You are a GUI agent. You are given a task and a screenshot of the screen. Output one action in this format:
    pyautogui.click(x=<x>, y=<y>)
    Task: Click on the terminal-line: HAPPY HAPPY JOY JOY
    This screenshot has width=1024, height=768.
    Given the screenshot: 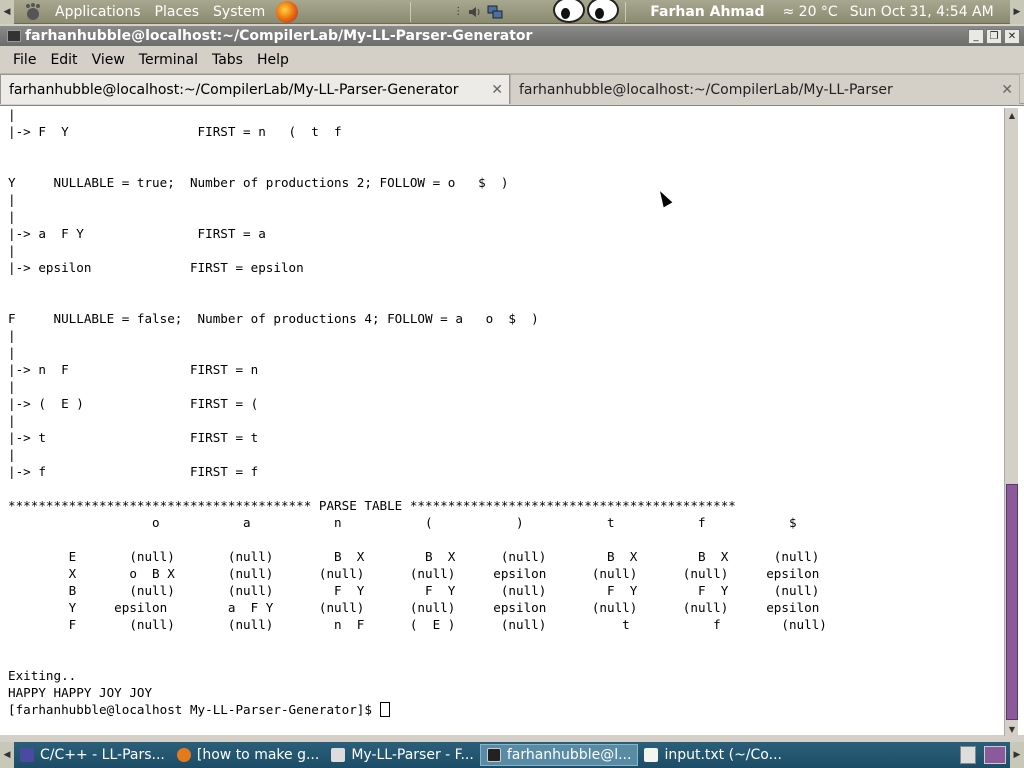 What is the action you would take?
    pyautogui.click(x=80, y=692)
    